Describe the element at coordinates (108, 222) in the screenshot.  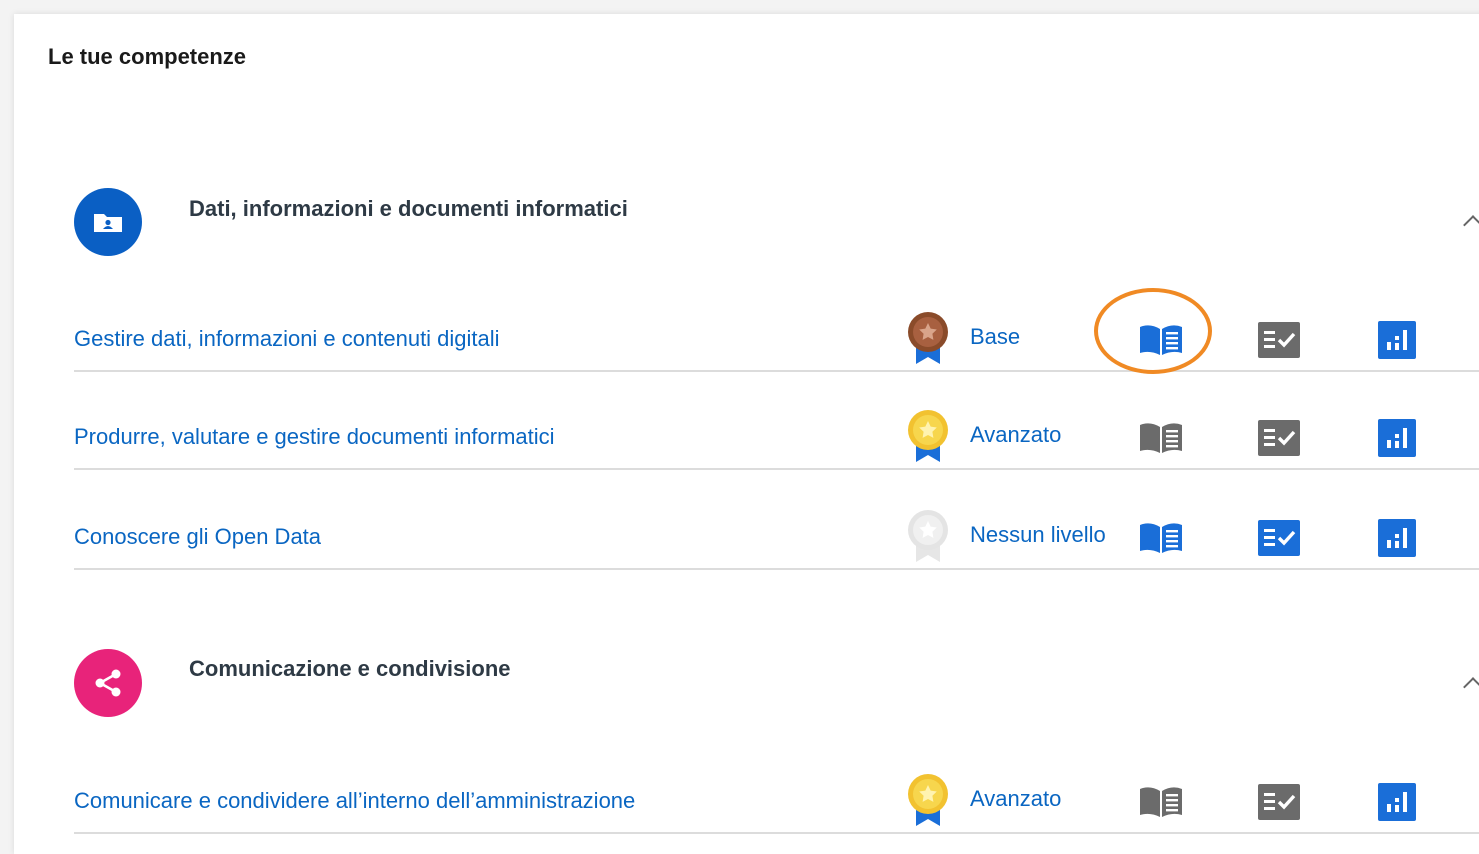
I see `folder-user-icon` at that location.